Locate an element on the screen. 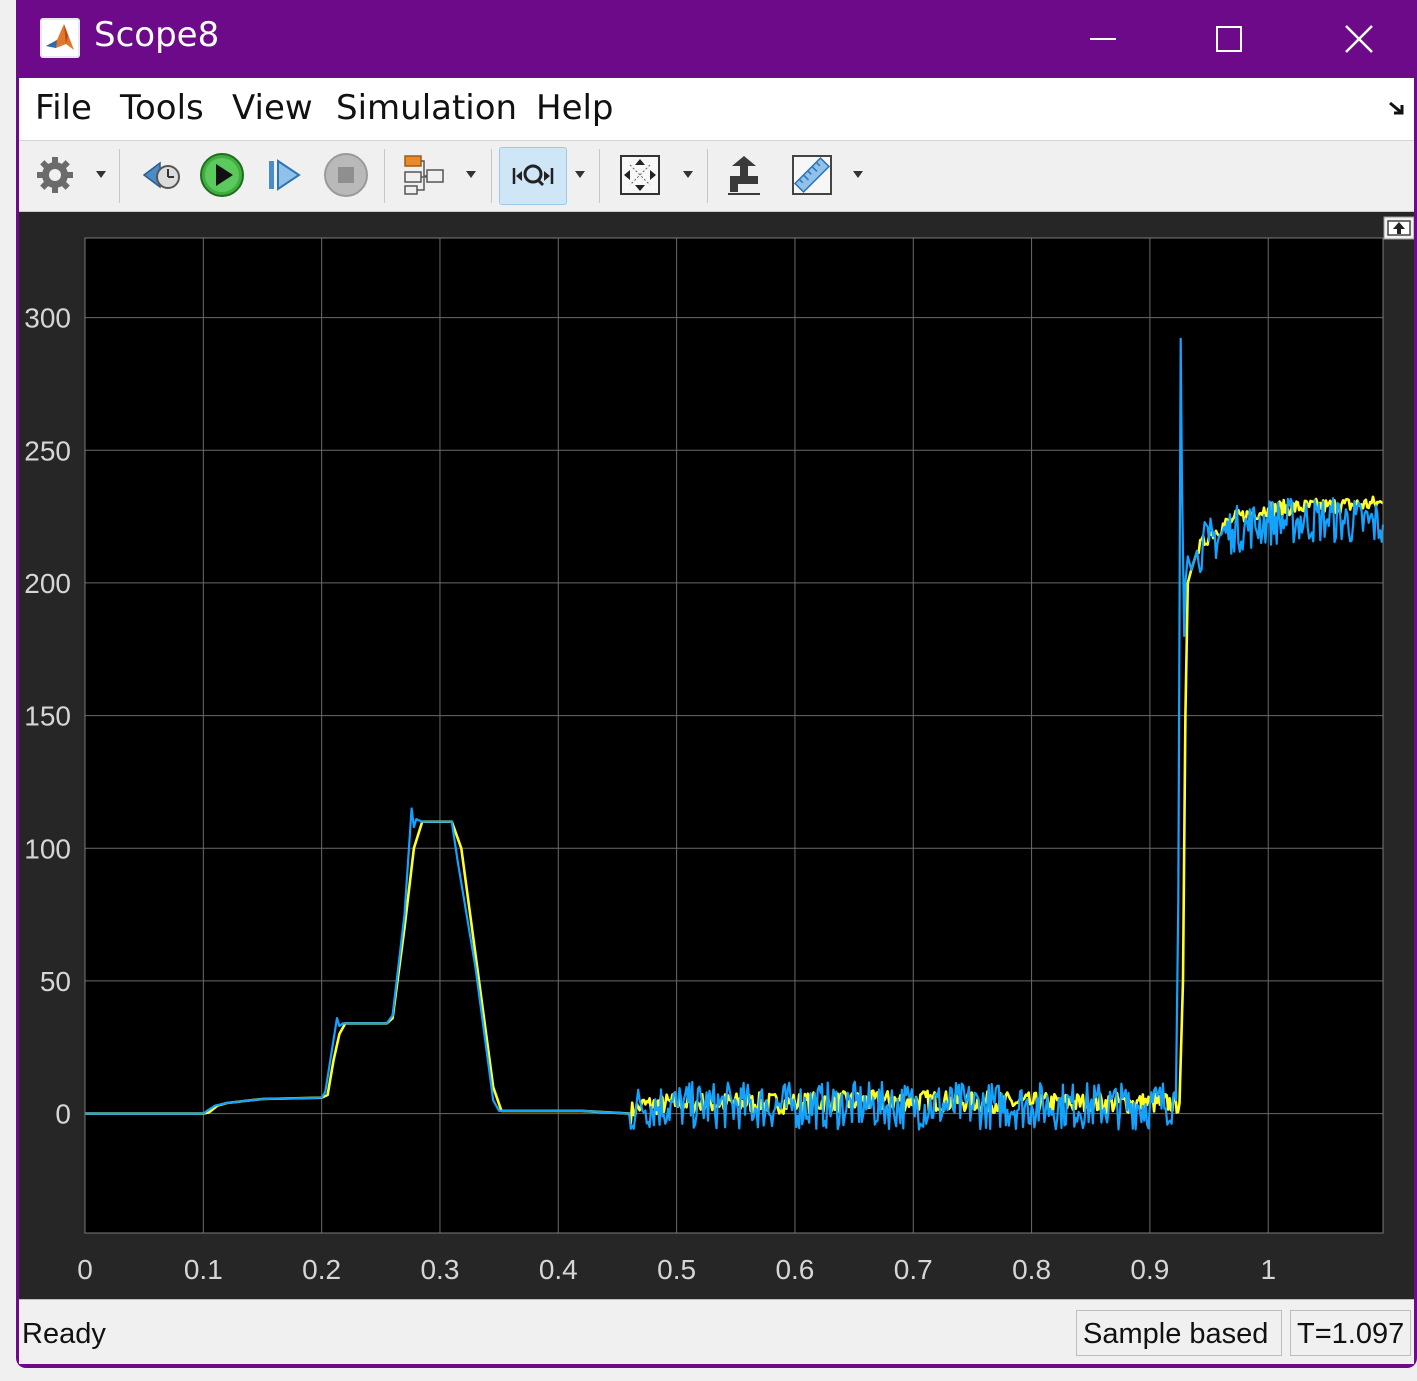 This screenshot has height=1381, width=1417. fit-dropdown is located at coordinates (688, 174).